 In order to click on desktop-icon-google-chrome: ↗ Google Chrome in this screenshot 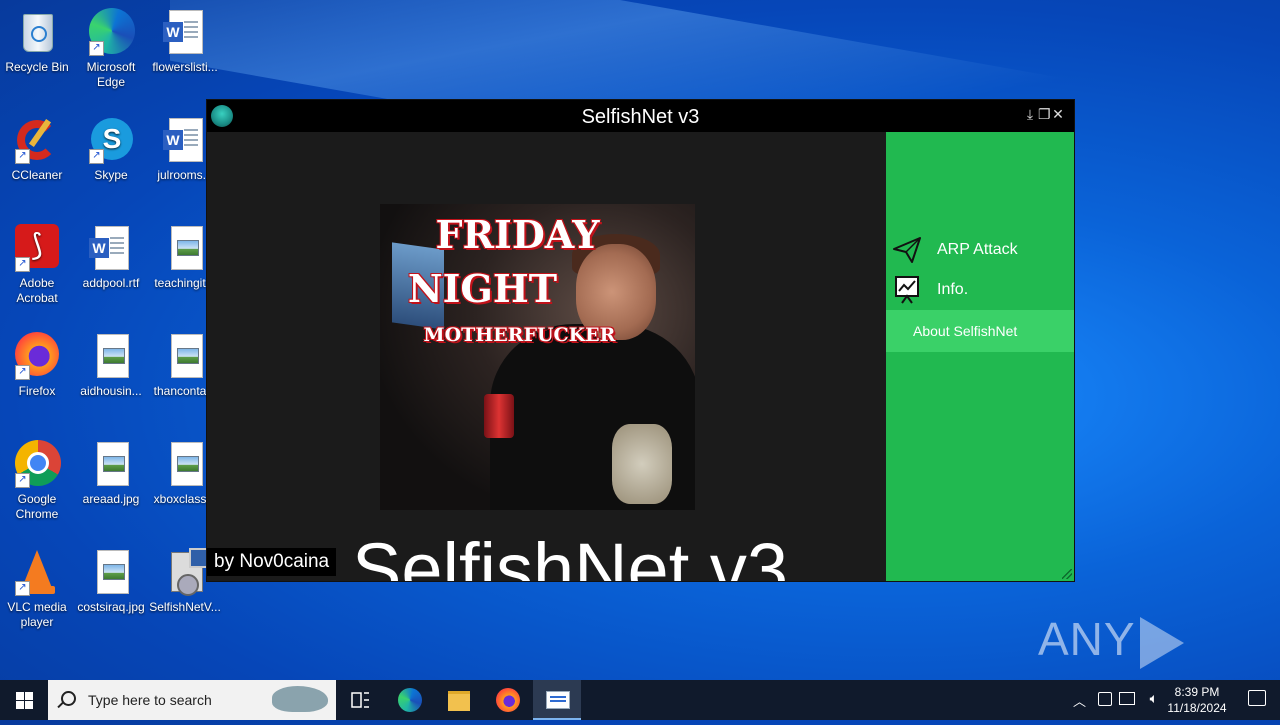, I will do `click(37, 481)`.